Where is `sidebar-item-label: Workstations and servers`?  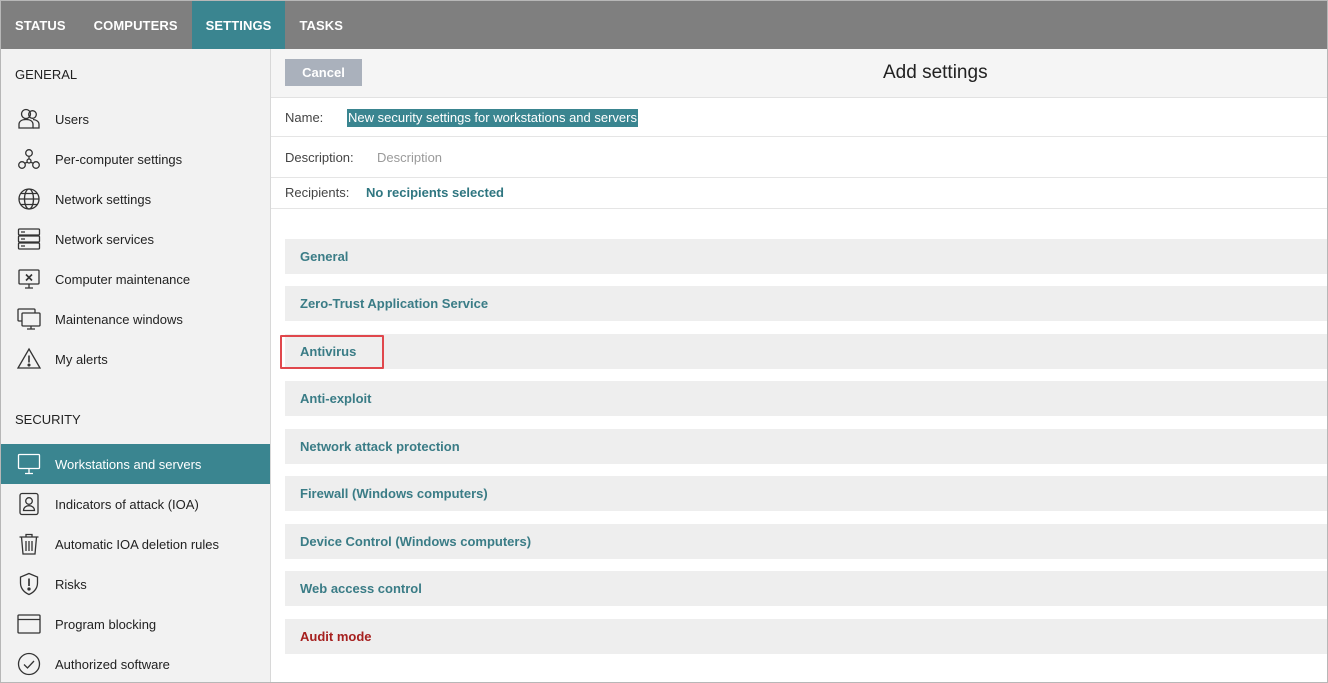
sidebar-item-label: Workstations and servers is located at coordinates (128, 464).